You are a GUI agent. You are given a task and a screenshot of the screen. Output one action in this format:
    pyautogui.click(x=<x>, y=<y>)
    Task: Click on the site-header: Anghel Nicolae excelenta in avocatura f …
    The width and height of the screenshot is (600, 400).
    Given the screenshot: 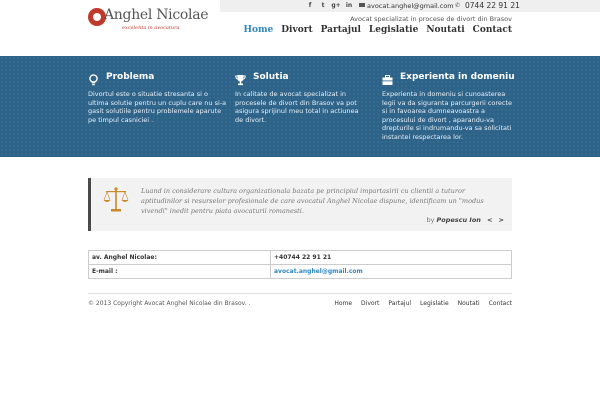 What is the action you would take?
    pyautogui.click(x=300, y=28)
    